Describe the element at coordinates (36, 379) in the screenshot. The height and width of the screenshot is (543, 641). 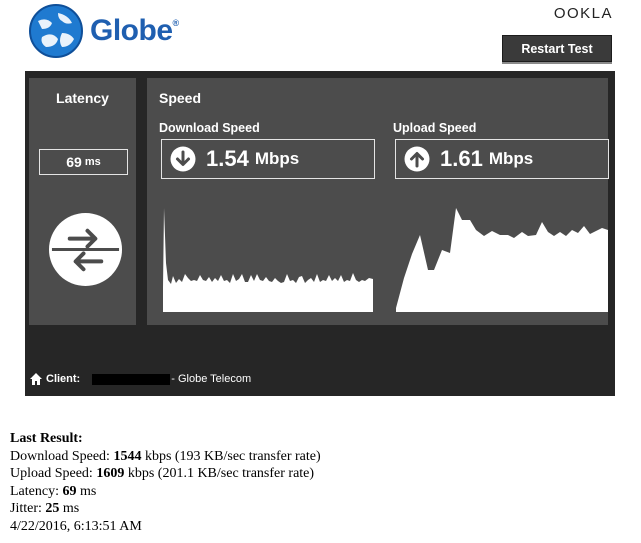
I see `home-icon` at that location.